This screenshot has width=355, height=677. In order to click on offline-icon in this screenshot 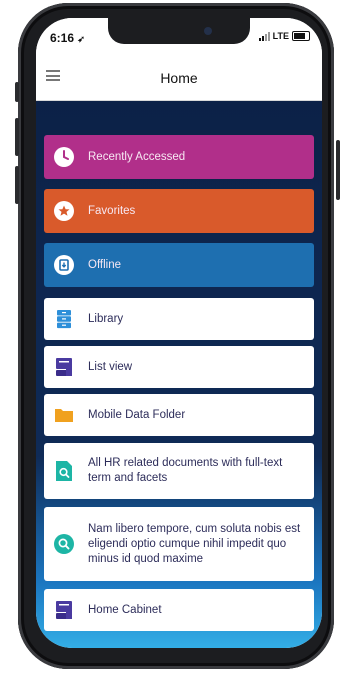, I will do `click(64, 265)`.